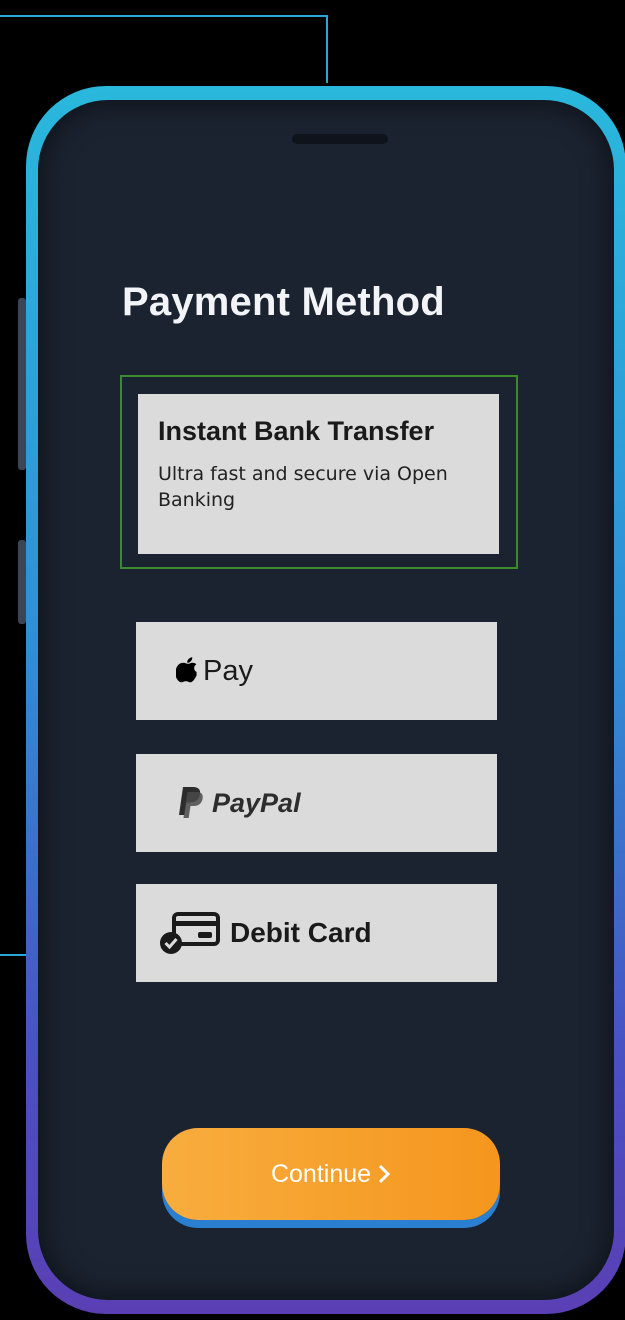 This screenshot has height=1320, width=625. Describe the element at coordinates (316, 803) in the screenshot. I see `option-paypal: PayPal` at that location.